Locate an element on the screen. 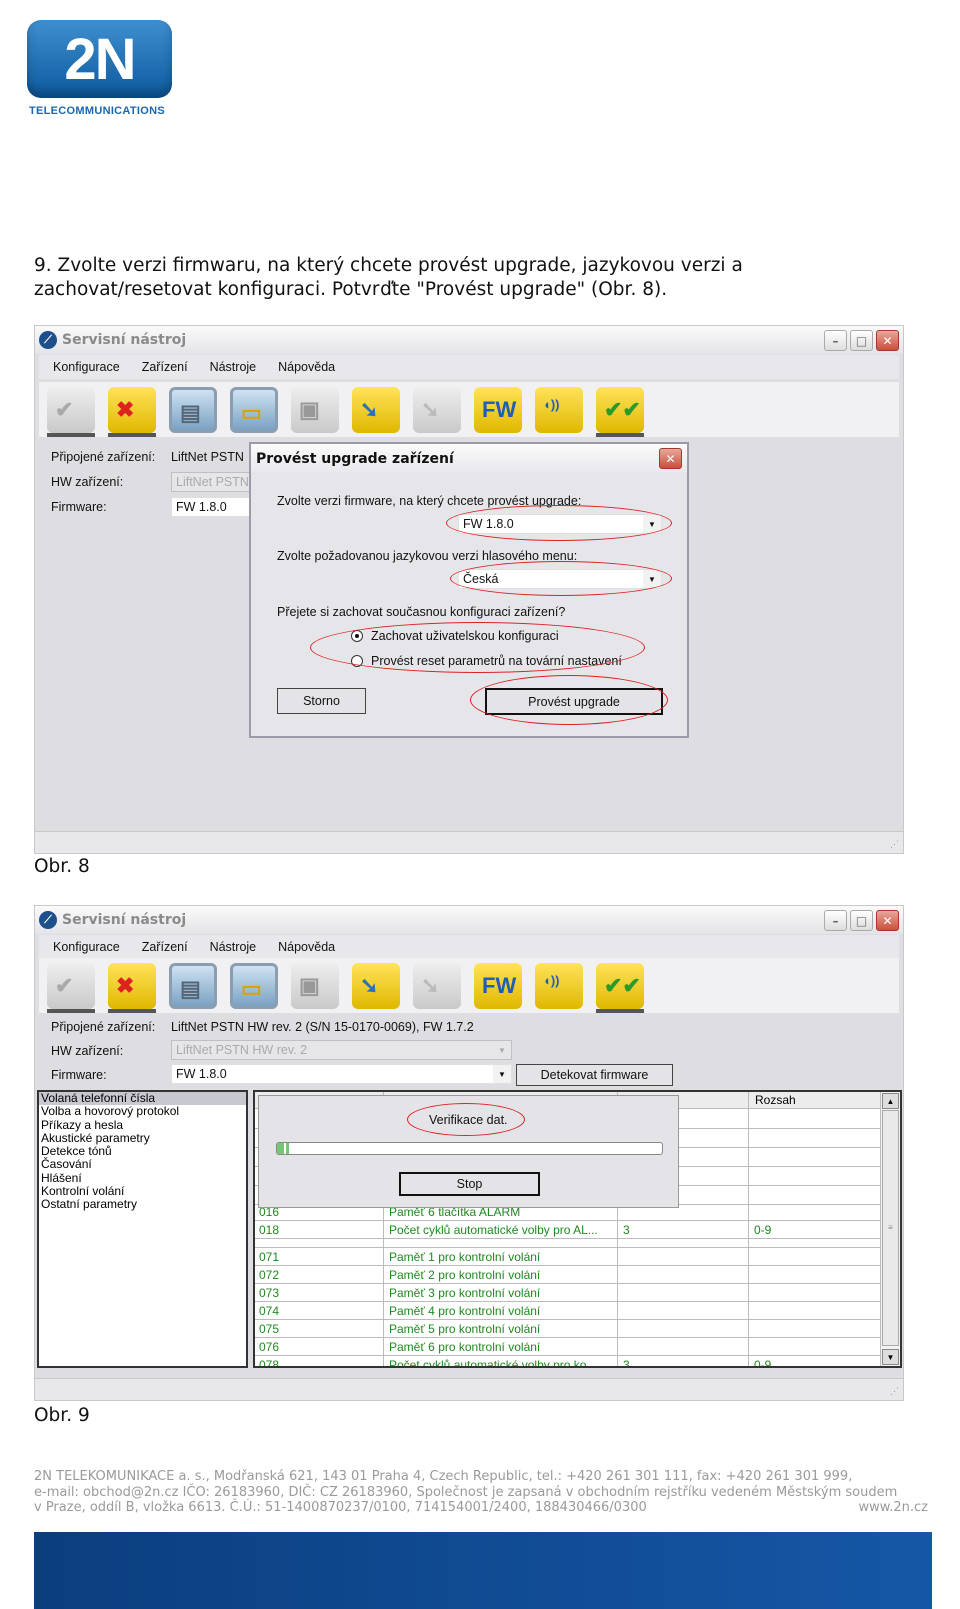  fw-version-select: FW 1.8.0 ▼ is located at coordinates (560, 524).